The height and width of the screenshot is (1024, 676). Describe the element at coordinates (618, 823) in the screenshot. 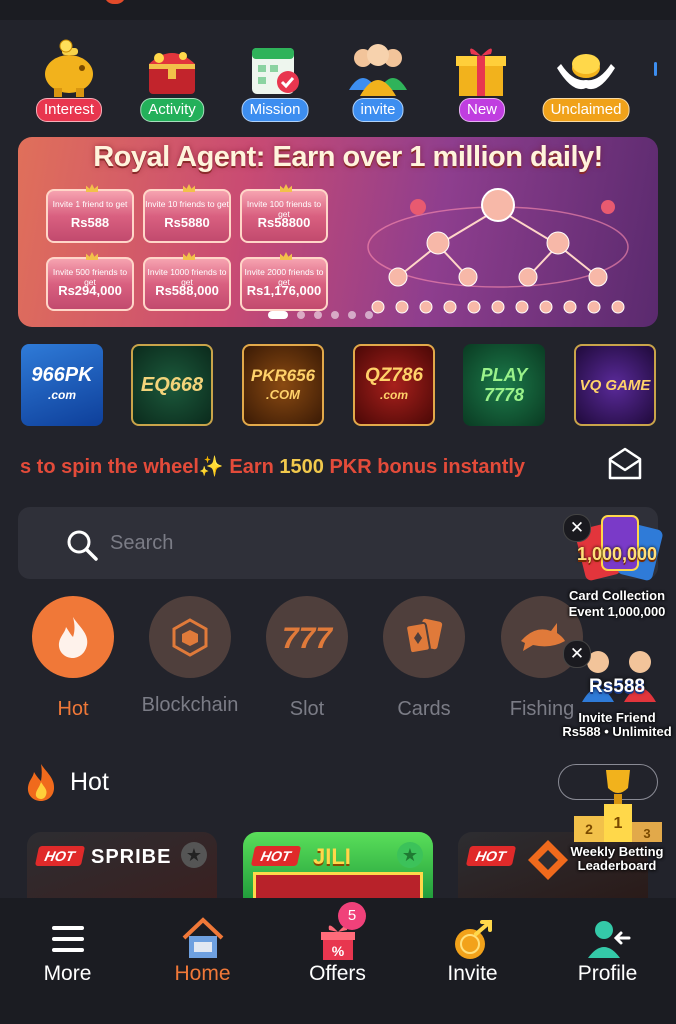

I see `svg-text: 1` at that location.